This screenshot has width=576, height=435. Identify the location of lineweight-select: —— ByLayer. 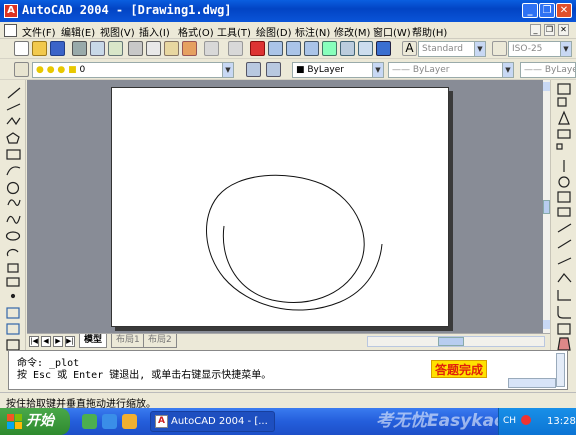
(548, 70).